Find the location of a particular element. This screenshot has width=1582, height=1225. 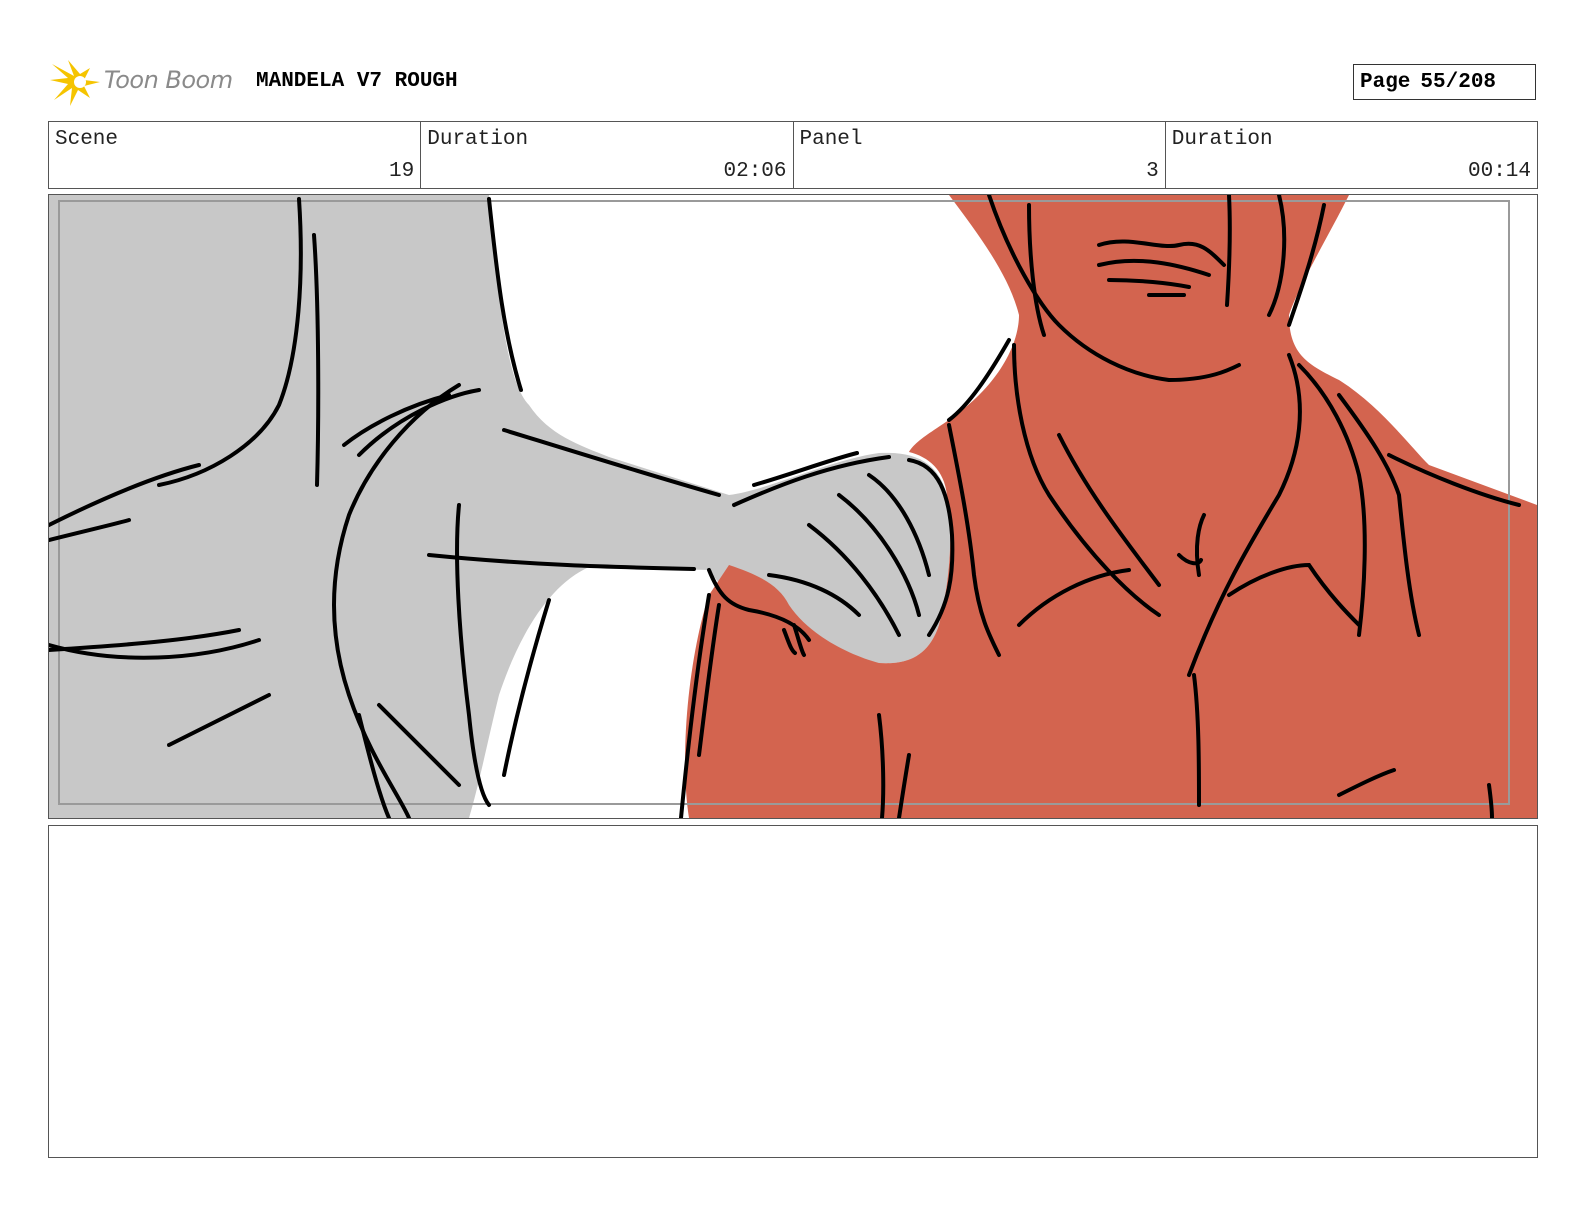

page-label: Page is located at coordinates (1385, 82).